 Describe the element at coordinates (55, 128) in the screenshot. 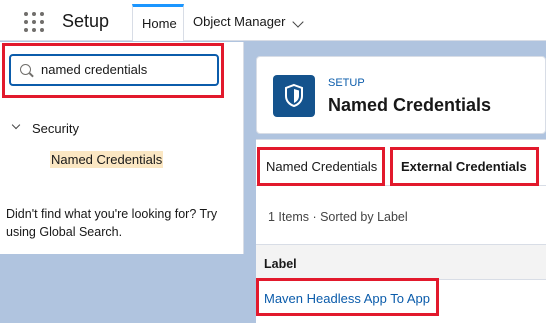

I see `tree-section-security: Security` at that location.